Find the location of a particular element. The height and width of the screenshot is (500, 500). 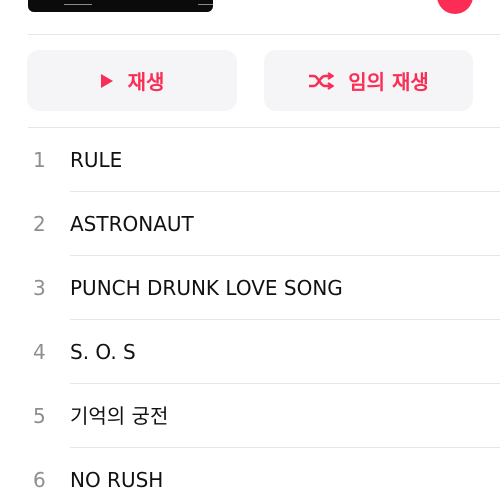

play-button-label: 재생 is located at coordinates (146, 82).